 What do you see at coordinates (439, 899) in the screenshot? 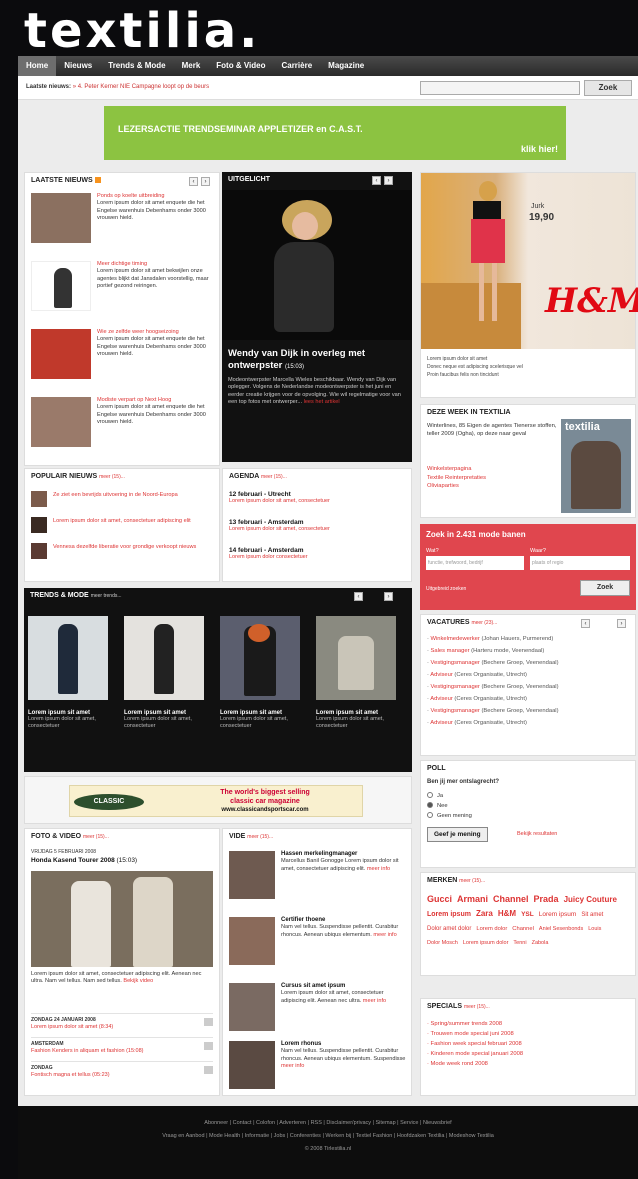
I see `brand-tag: Gucci` at bounding box center [439, 899].